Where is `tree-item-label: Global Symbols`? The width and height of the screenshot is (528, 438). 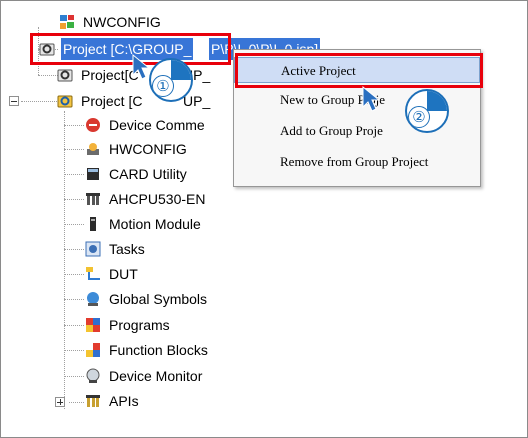 tree-item-label: Global Symbols is located at coordinates (158, 299).